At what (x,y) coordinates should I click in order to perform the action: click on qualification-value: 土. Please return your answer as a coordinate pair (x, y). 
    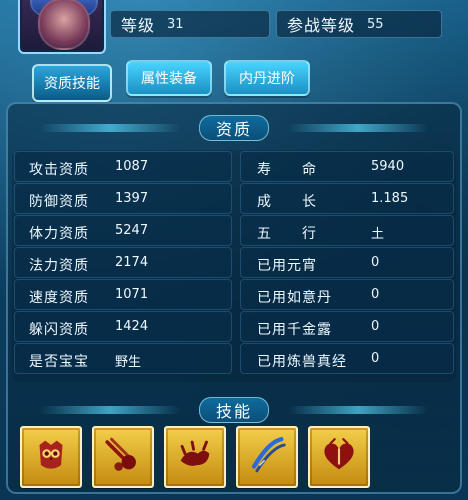
    Looking at the image, I should click on (378, 234).